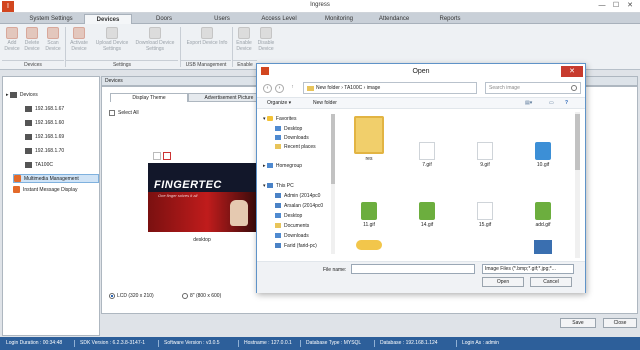 This screenshot has width=640, height=350. Describe the element at coordinates (201, 296) in the screenshot. I see `radio-8-inch-800: 8" (800 x 600)` at that location.